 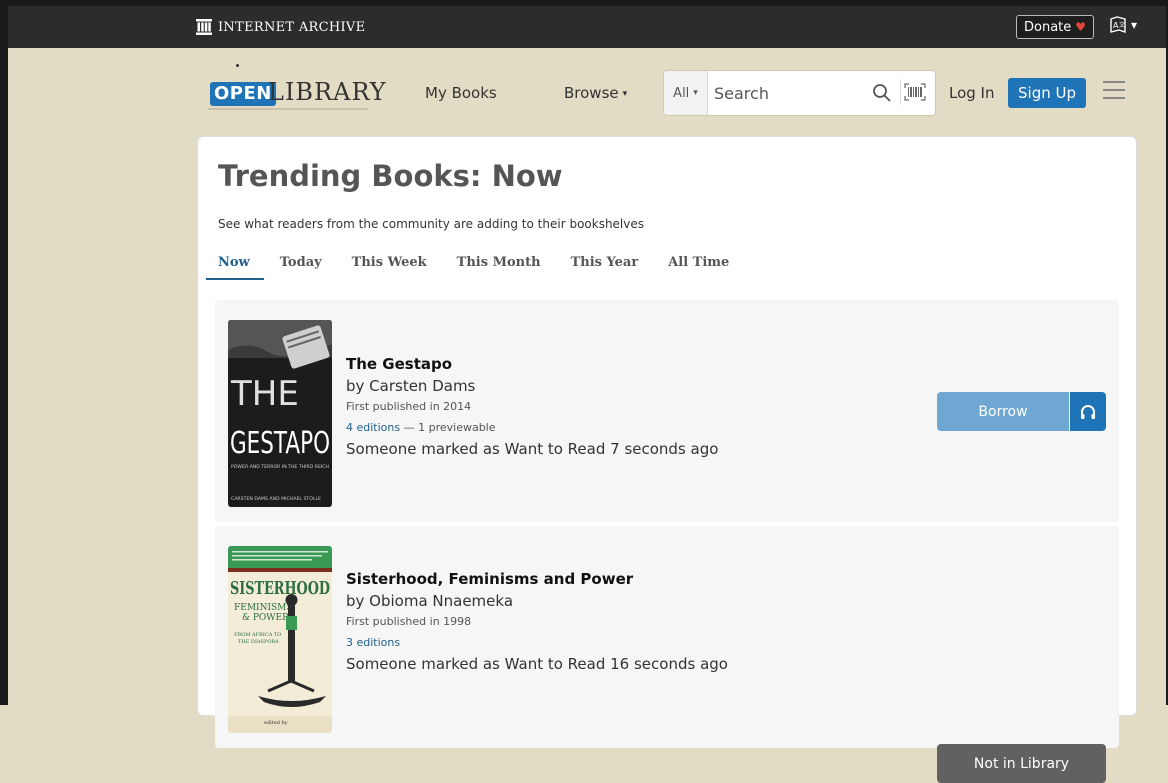 What do you see at coordinates (204, 27) in the screenshot?
I see `archive-temple-icon` at bounding box center [204, 27].